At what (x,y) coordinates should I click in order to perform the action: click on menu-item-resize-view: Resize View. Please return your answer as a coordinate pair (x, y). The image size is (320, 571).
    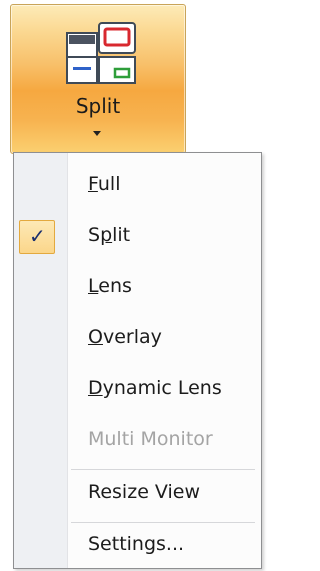
    Looking at the image, I should click on (137, 495).